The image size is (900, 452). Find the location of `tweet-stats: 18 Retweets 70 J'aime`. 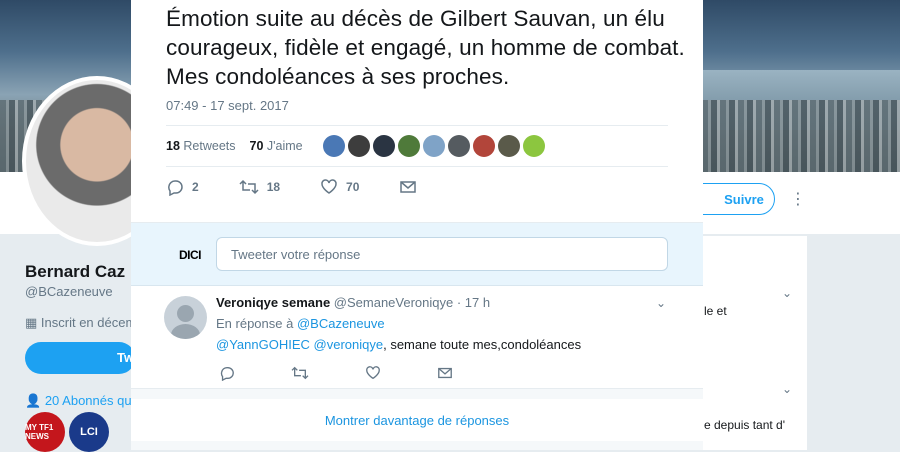

tweet-stats: 18 Retweets 70 J'aime is located at coordinates (417, 146).